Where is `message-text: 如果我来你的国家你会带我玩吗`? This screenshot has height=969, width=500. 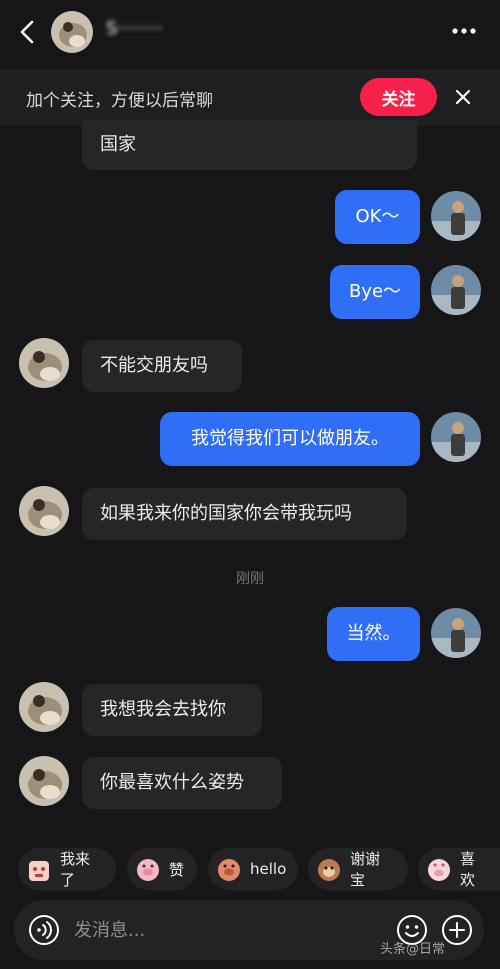
message-text: 如果我来你的国家你会带我玩吗 is located at coordinates (226, 513).